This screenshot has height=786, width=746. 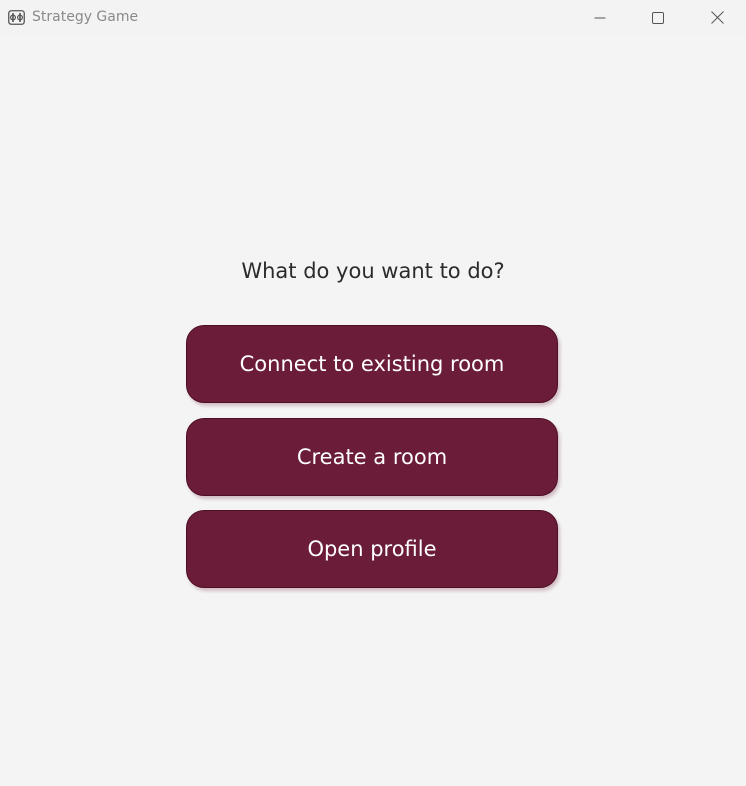 I want to click on connect-to-existing-room-button: Connect to existing room, so click(x=372, y=364).